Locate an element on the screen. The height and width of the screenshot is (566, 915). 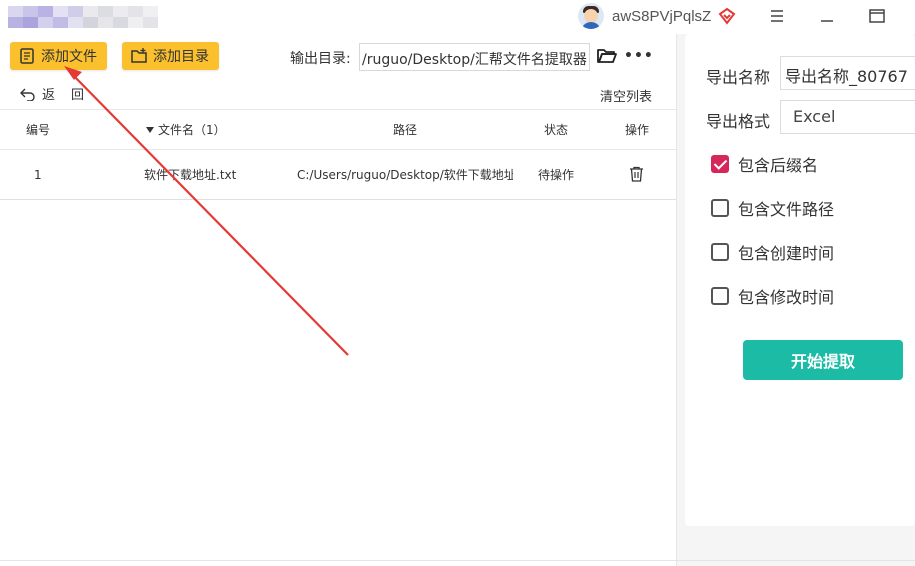
option-include-modified-time-label: 包含修改时间 is located at coordinates (786, 297).